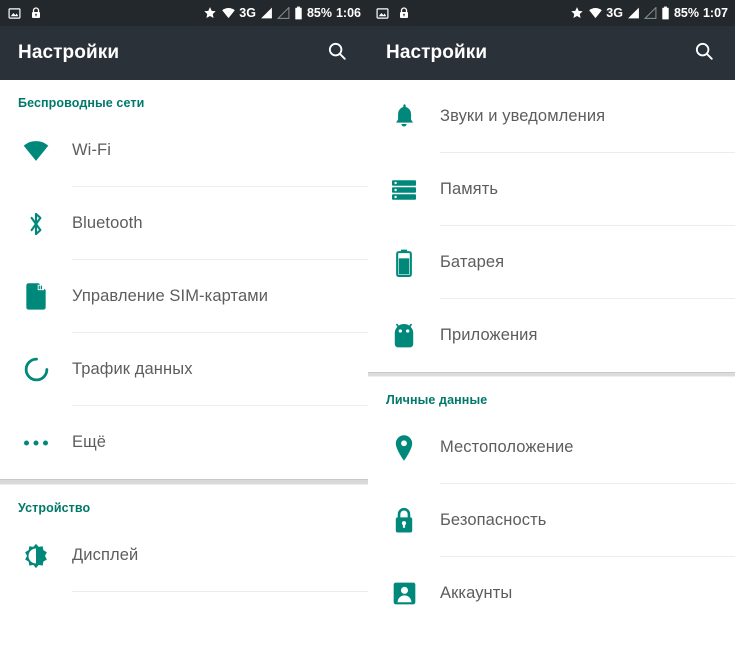 Image resolution: width=735 pixels, height=650 pixels. Describe the element at coordinates (91, 150) in the screenshot. I see `list-item-label: Wi-Fi` at that location.